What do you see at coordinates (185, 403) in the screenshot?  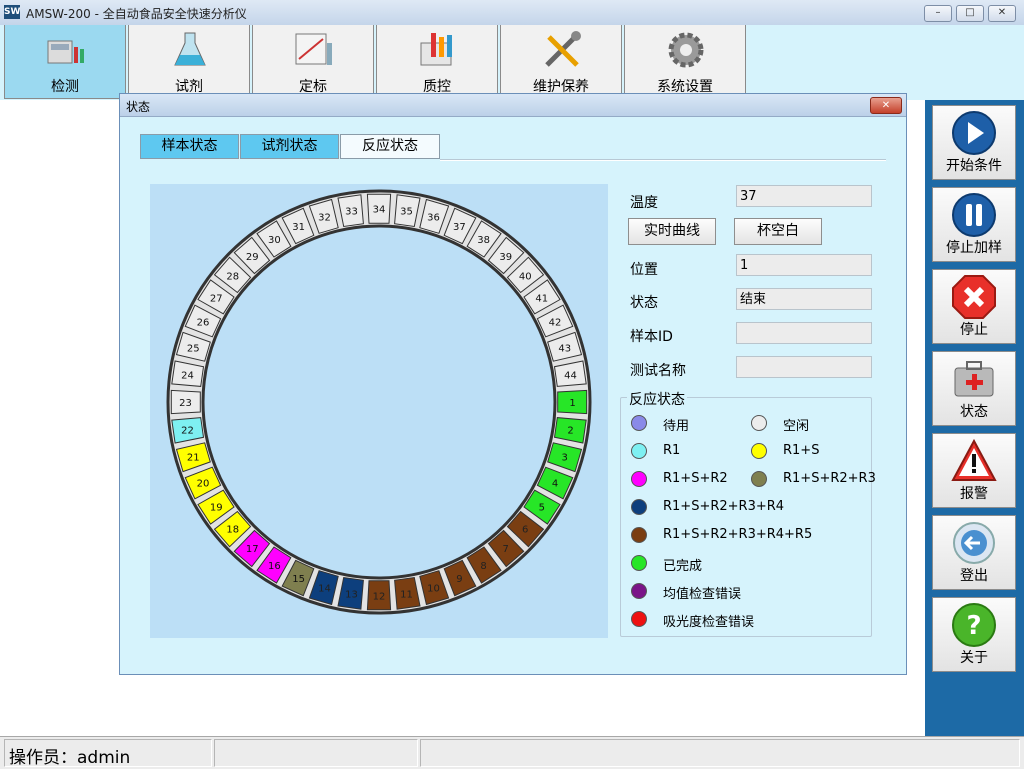 I see `cuvette-number: 23` at bounding box center [185, 403].